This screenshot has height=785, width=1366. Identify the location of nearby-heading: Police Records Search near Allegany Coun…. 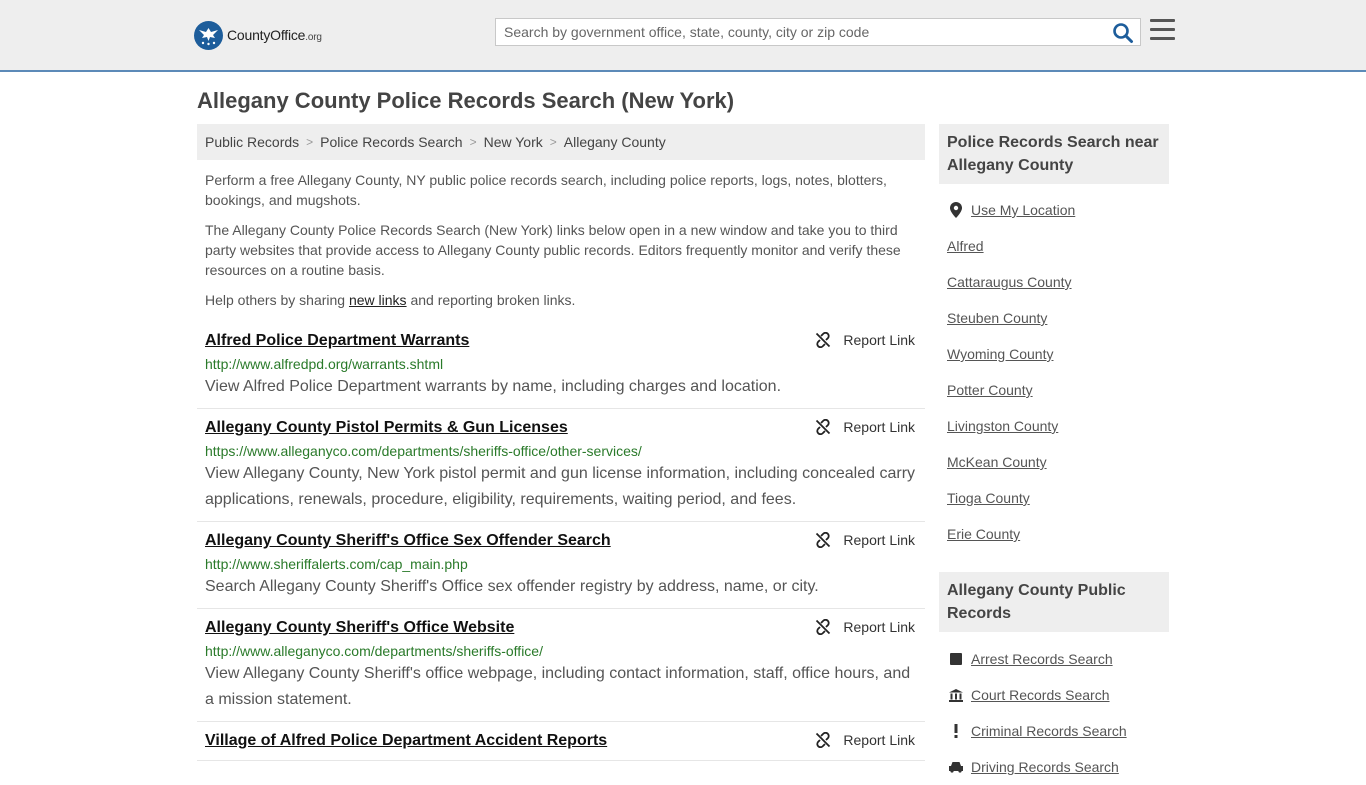
(1054, 154).